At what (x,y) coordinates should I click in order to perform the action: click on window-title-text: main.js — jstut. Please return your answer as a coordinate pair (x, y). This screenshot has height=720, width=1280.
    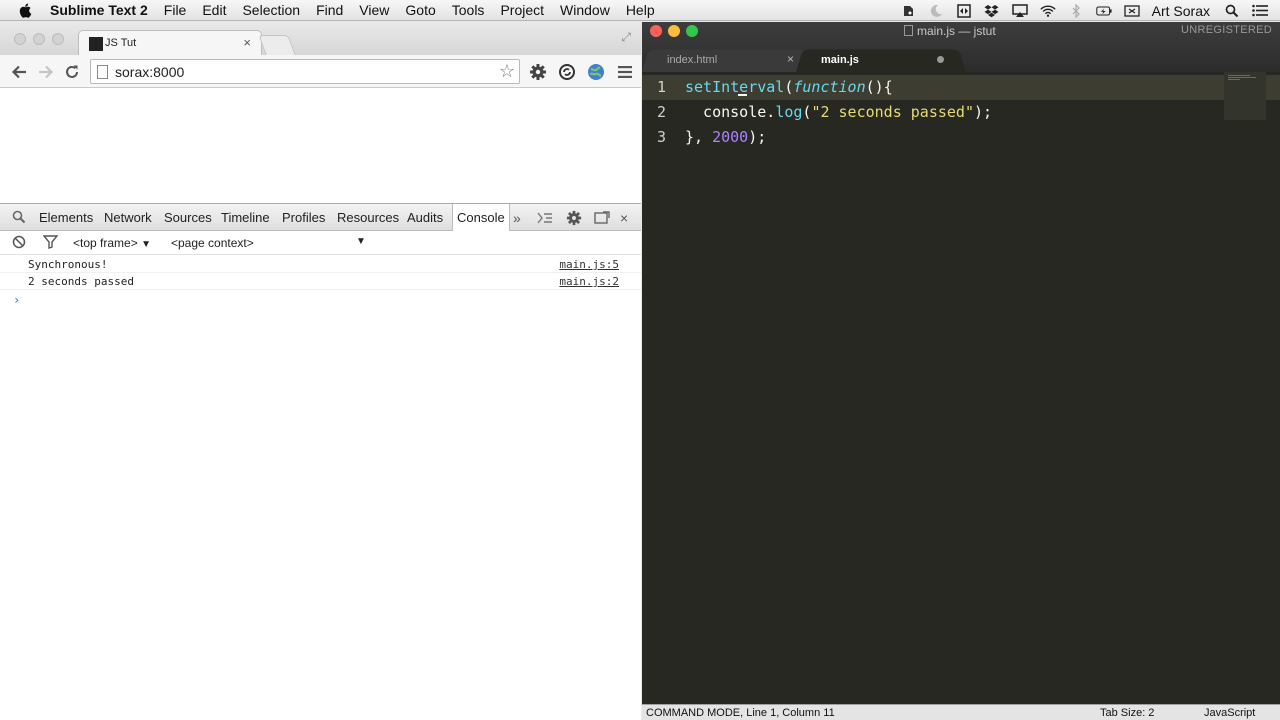
    Looking at the image, I should click on (956, 31).